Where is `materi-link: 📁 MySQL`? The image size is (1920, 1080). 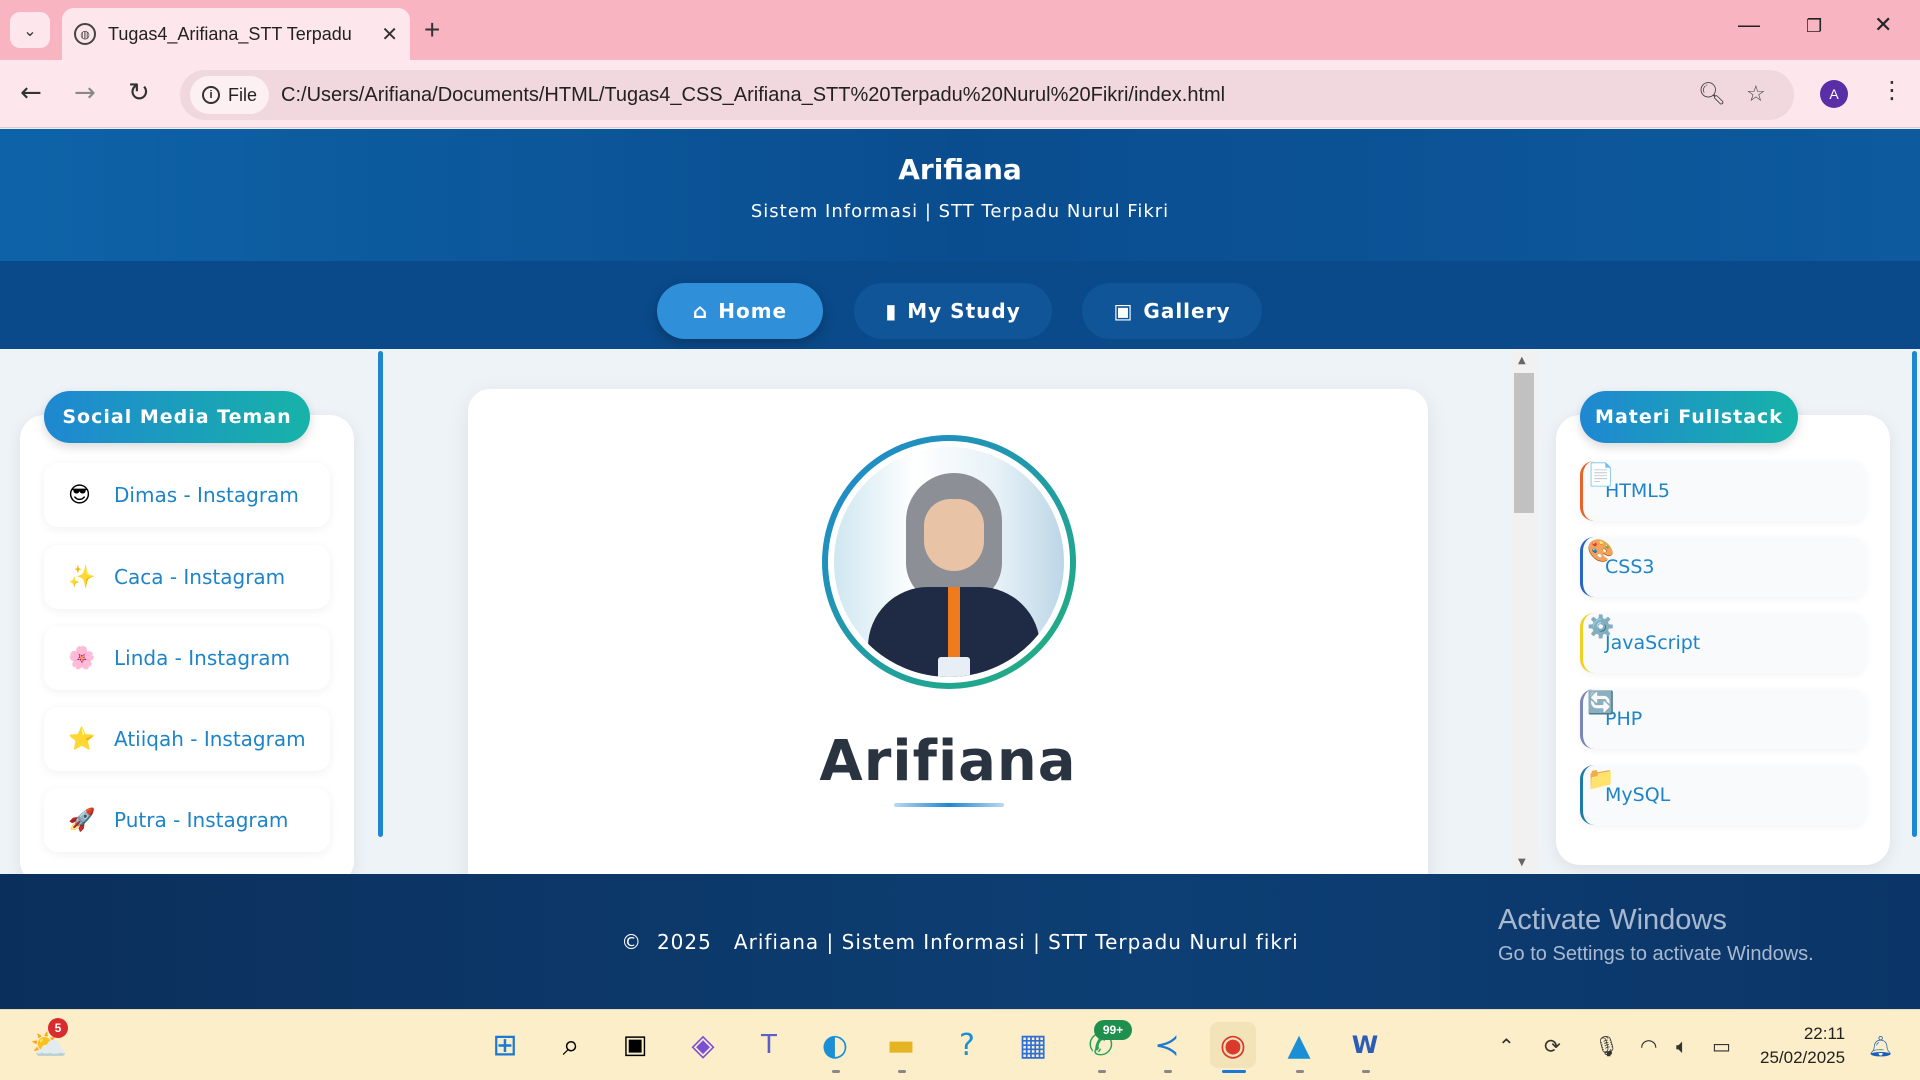
materi-link: 📁 MySQL is located at coordinates (1723, 795).